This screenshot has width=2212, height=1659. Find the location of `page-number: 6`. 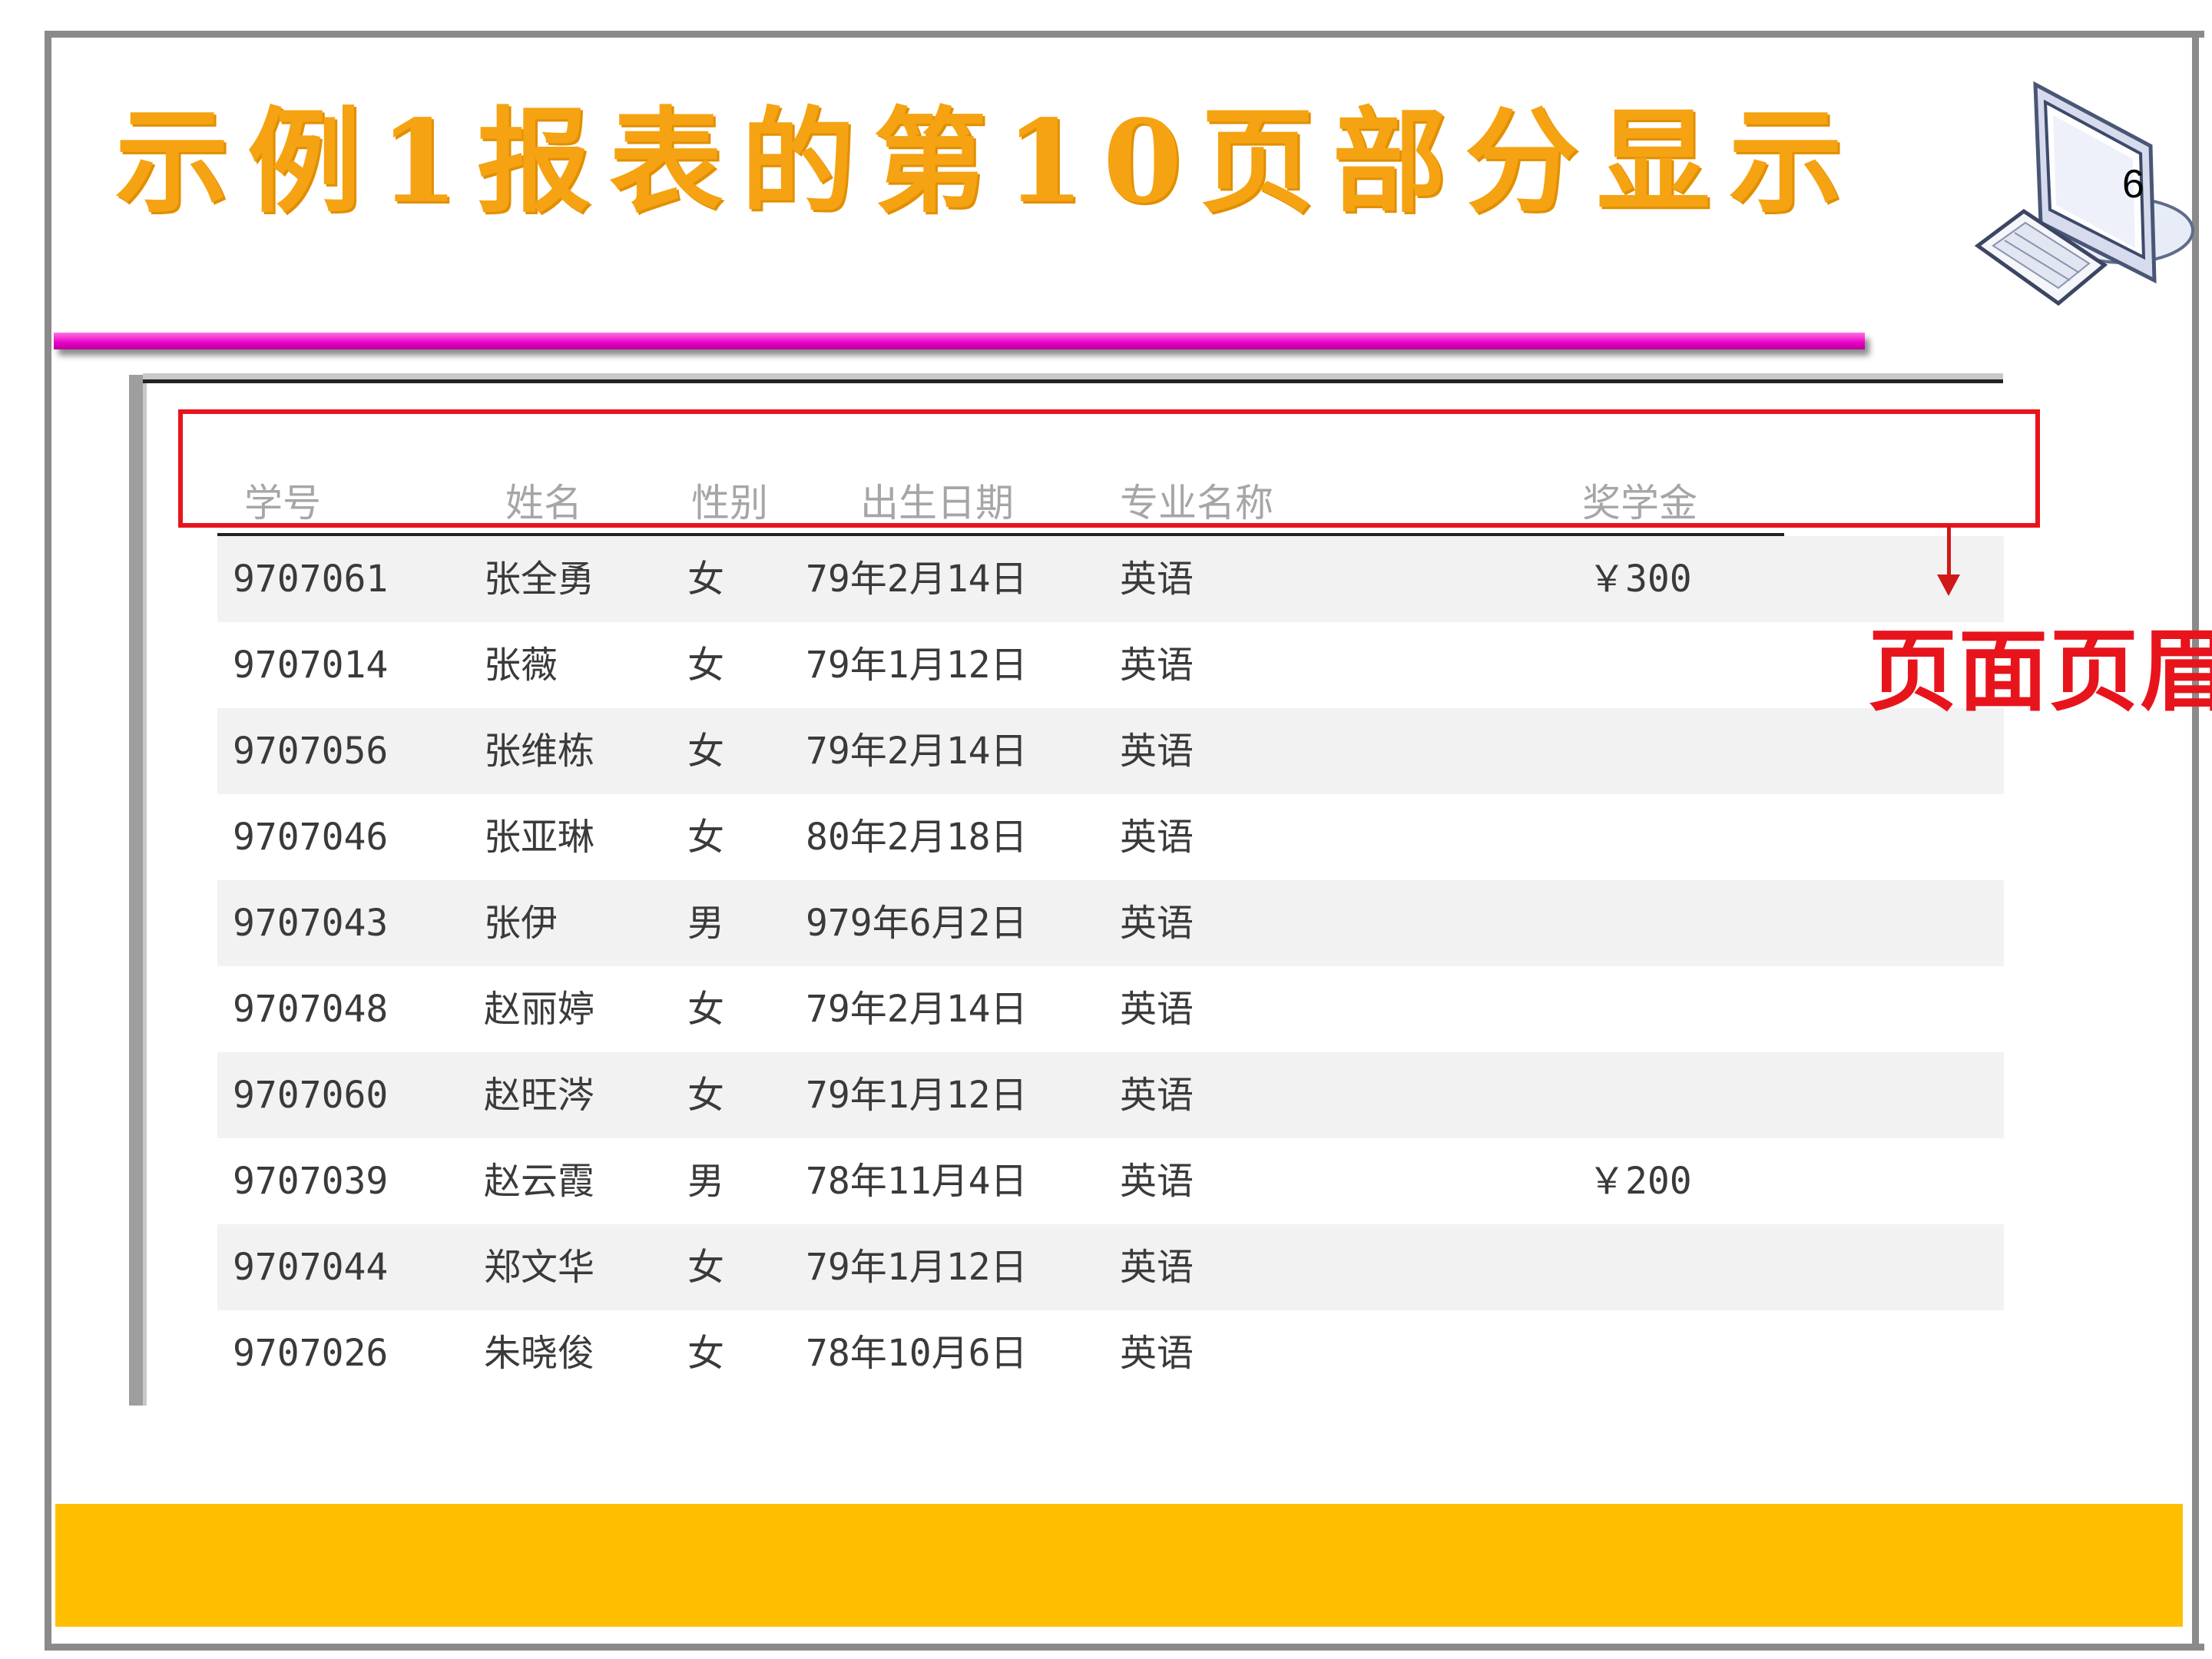

page-number: 6 is located at coordinates (2133, 184).